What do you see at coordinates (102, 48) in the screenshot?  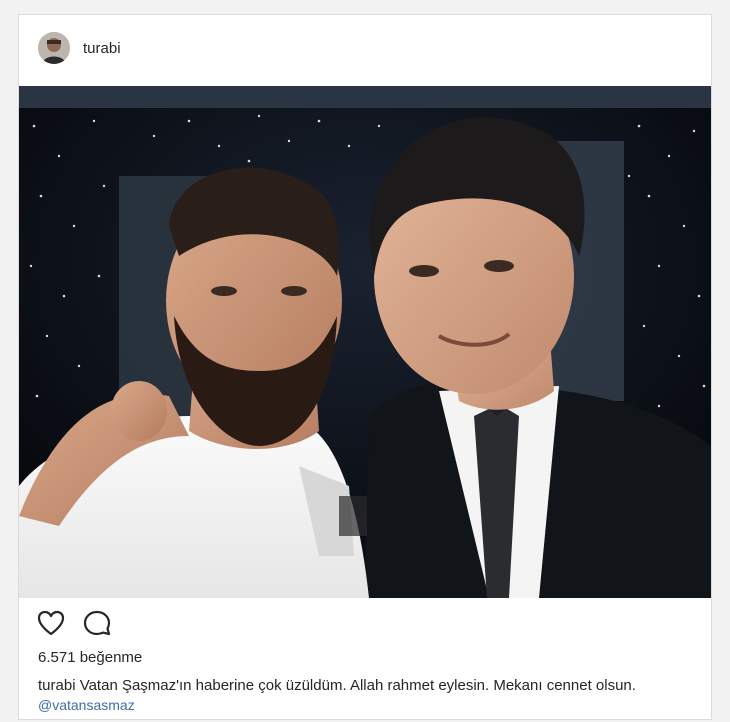 I see `post-username: turabi` at bounding box center [102, 48].